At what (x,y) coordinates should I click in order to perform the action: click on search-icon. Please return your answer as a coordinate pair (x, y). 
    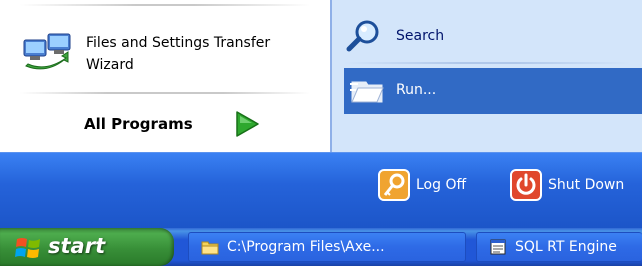
    Looking at the image, I should click on (364, 36).